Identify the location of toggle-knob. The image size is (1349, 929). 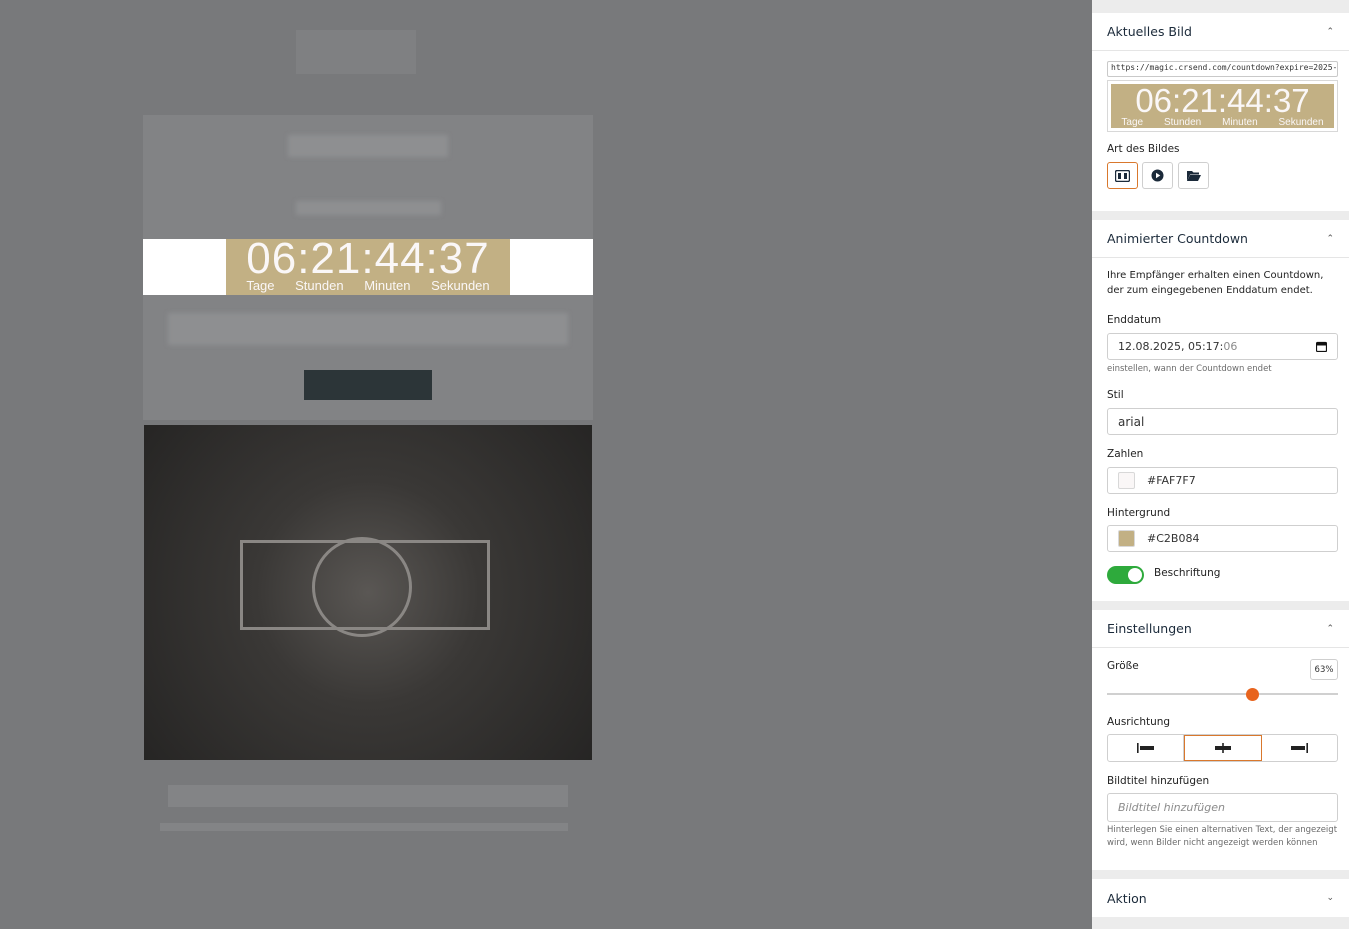
(1135, 575).